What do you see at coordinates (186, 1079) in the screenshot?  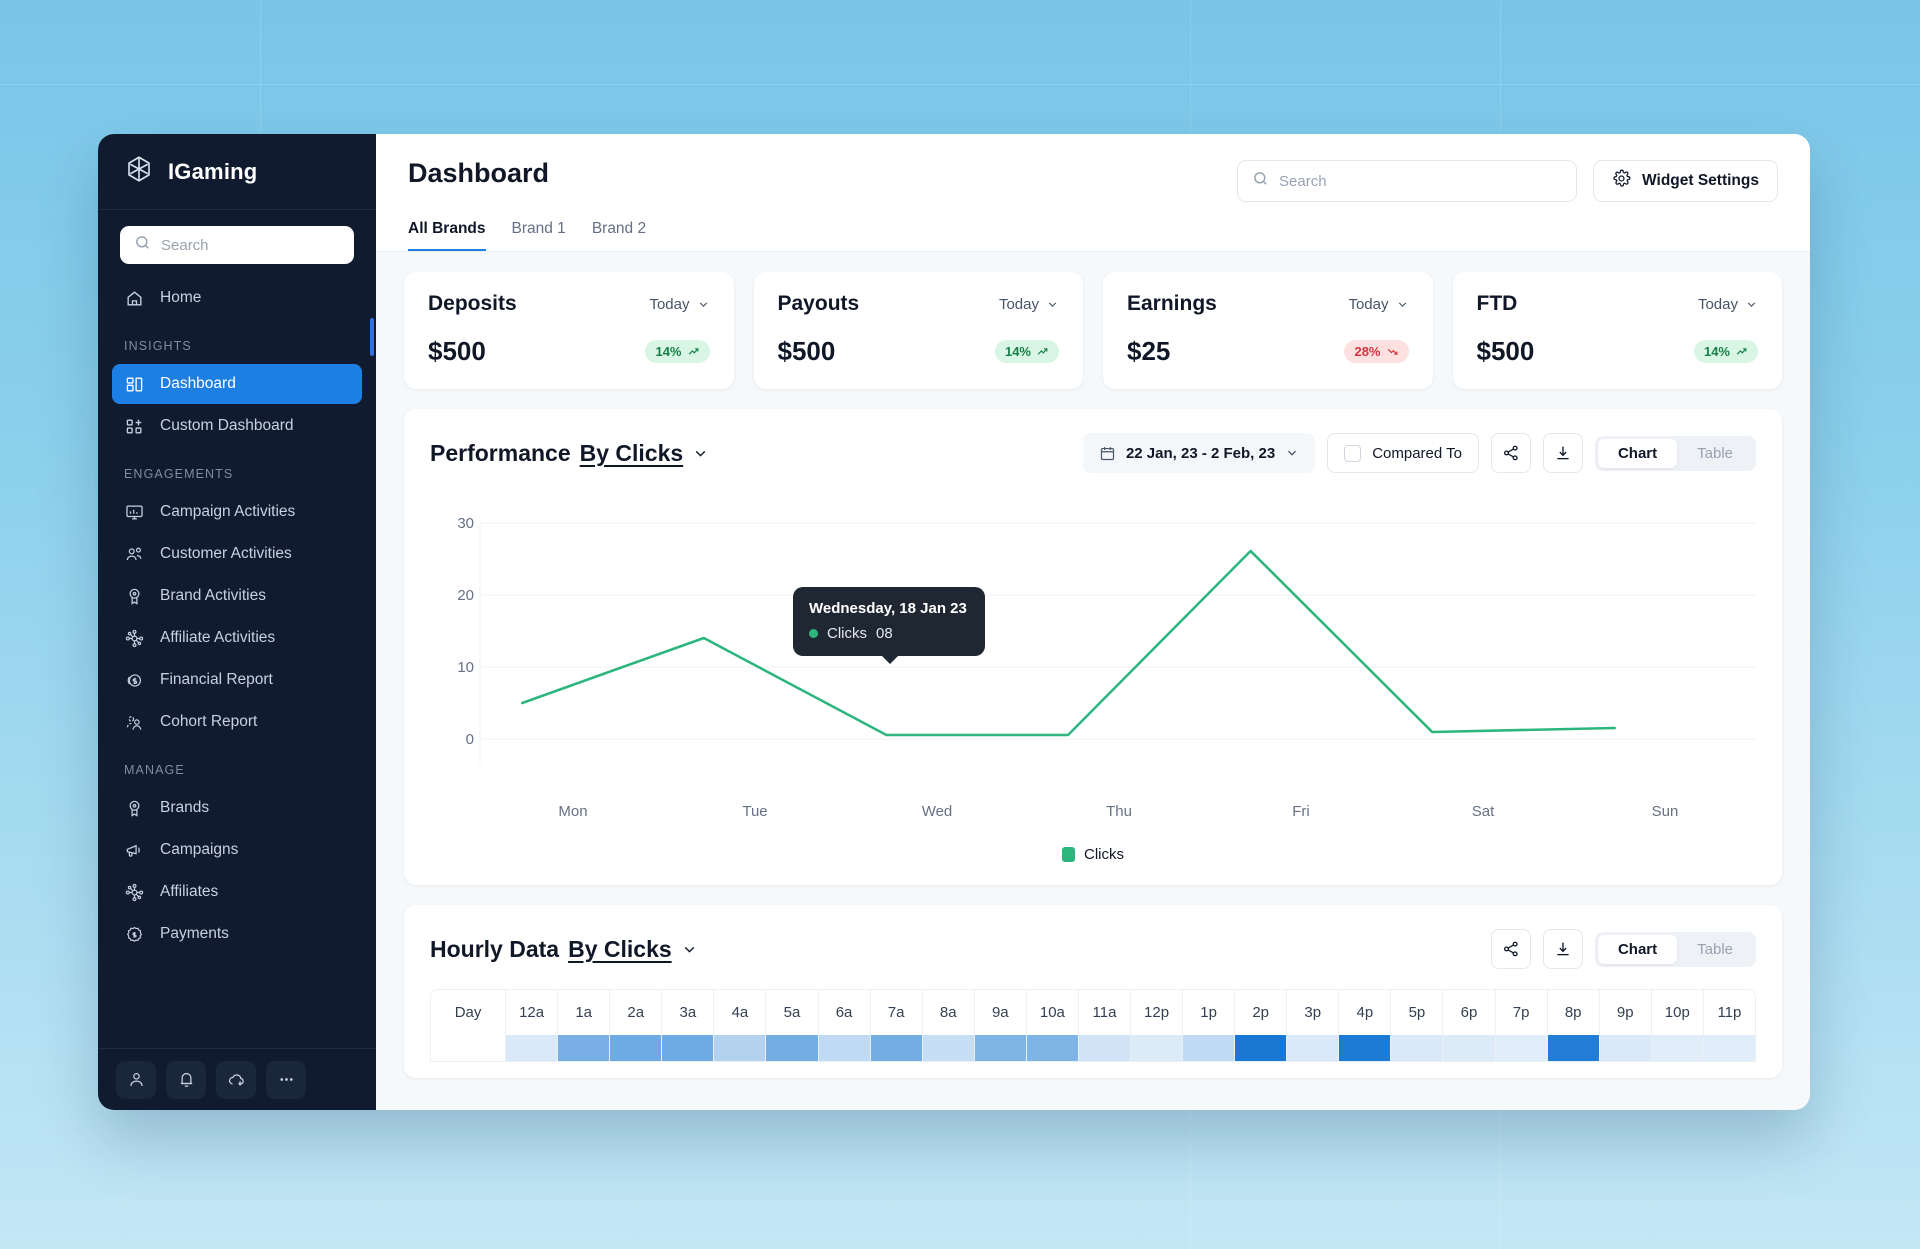 I see `notifications-button` at bounding box center [186, 1079].